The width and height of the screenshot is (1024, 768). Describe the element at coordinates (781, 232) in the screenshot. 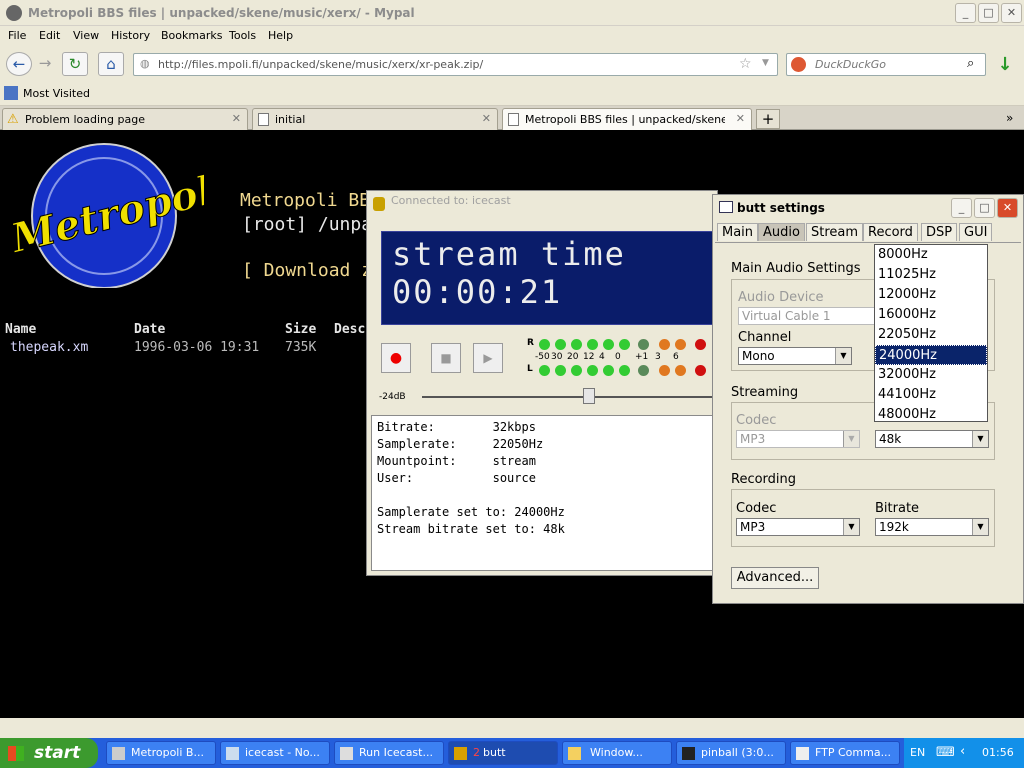

I see `tab-audio: Audio` at that location.